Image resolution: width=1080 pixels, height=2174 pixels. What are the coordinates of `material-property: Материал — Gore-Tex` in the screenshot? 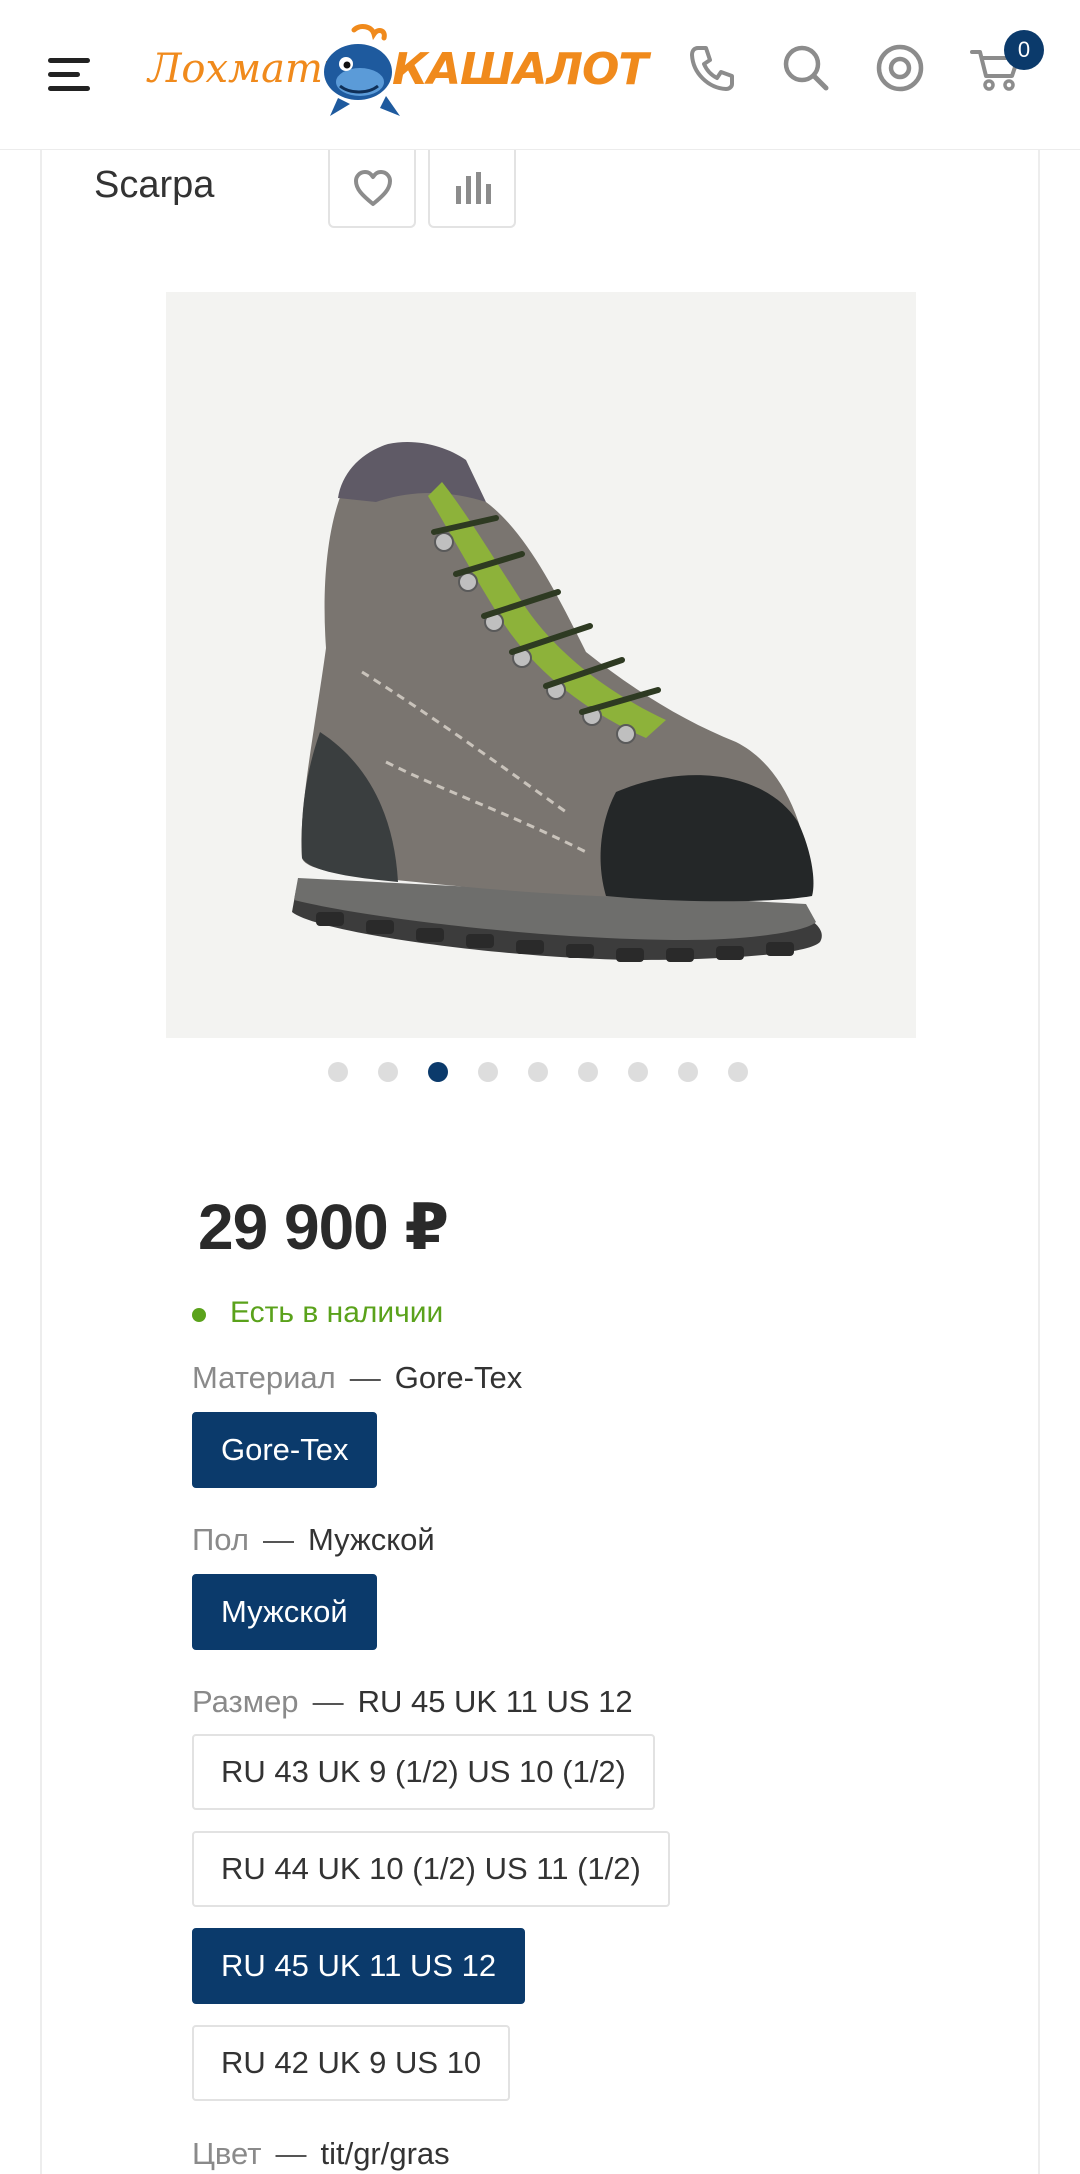 It's located at (357, 1378).